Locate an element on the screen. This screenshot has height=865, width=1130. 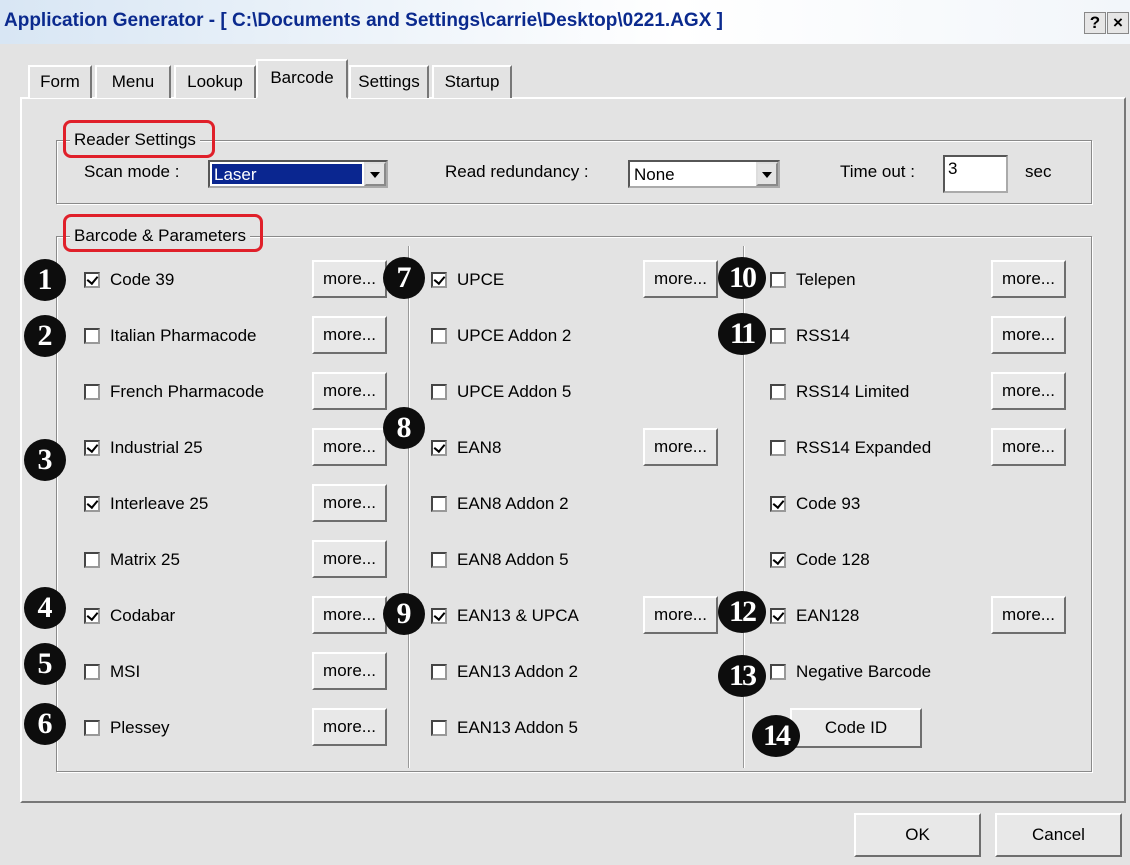
barcode-option: UPCE Addon 2 is located at coordinates (556, 336).